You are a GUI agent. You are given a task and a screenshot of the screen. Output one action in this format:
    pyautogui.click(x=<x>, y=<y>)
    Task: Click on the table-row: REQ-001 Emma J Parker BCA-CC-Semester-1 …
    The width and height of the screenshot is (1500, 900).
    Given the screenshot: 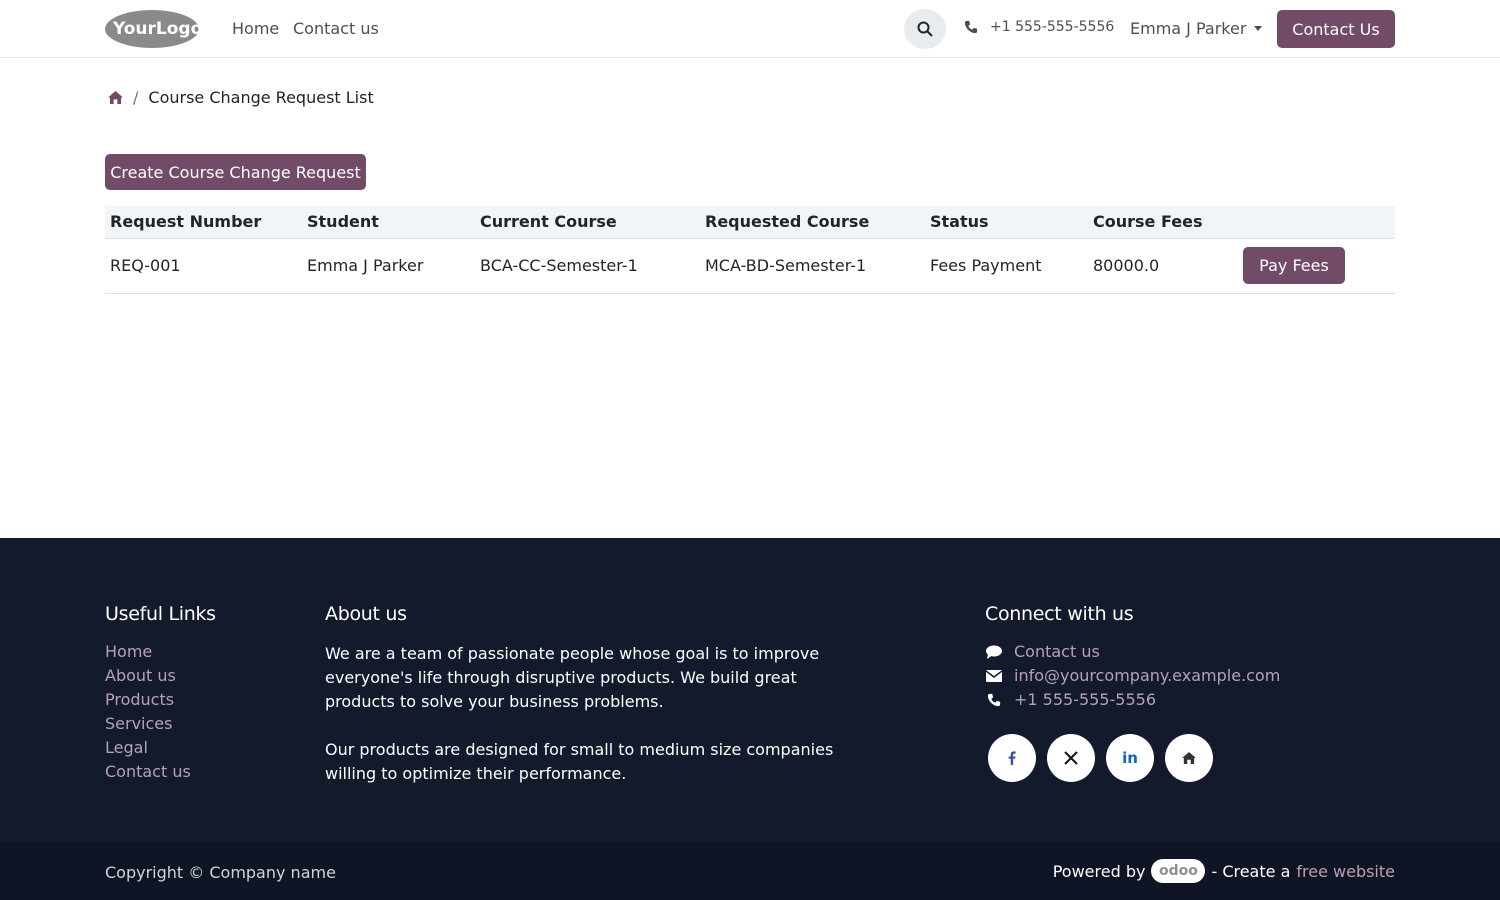 What is the action you would take?
    pyautogui.click(x=750, y=265)
    